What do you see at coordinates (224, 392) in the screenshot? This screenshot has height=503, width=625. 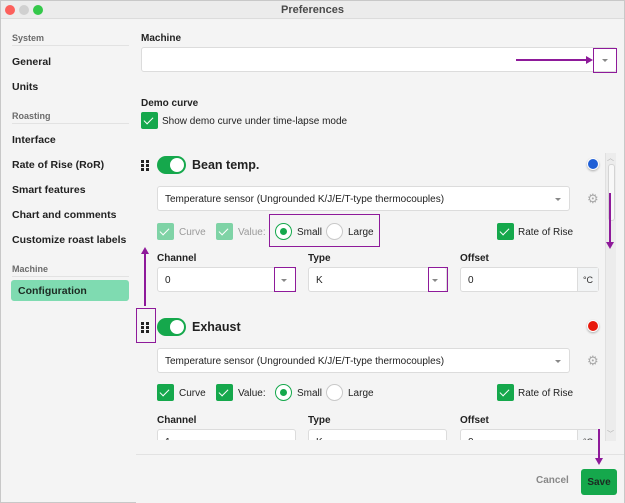 I see `exhaust-value-checkbox` at bounding box center [224, 392].